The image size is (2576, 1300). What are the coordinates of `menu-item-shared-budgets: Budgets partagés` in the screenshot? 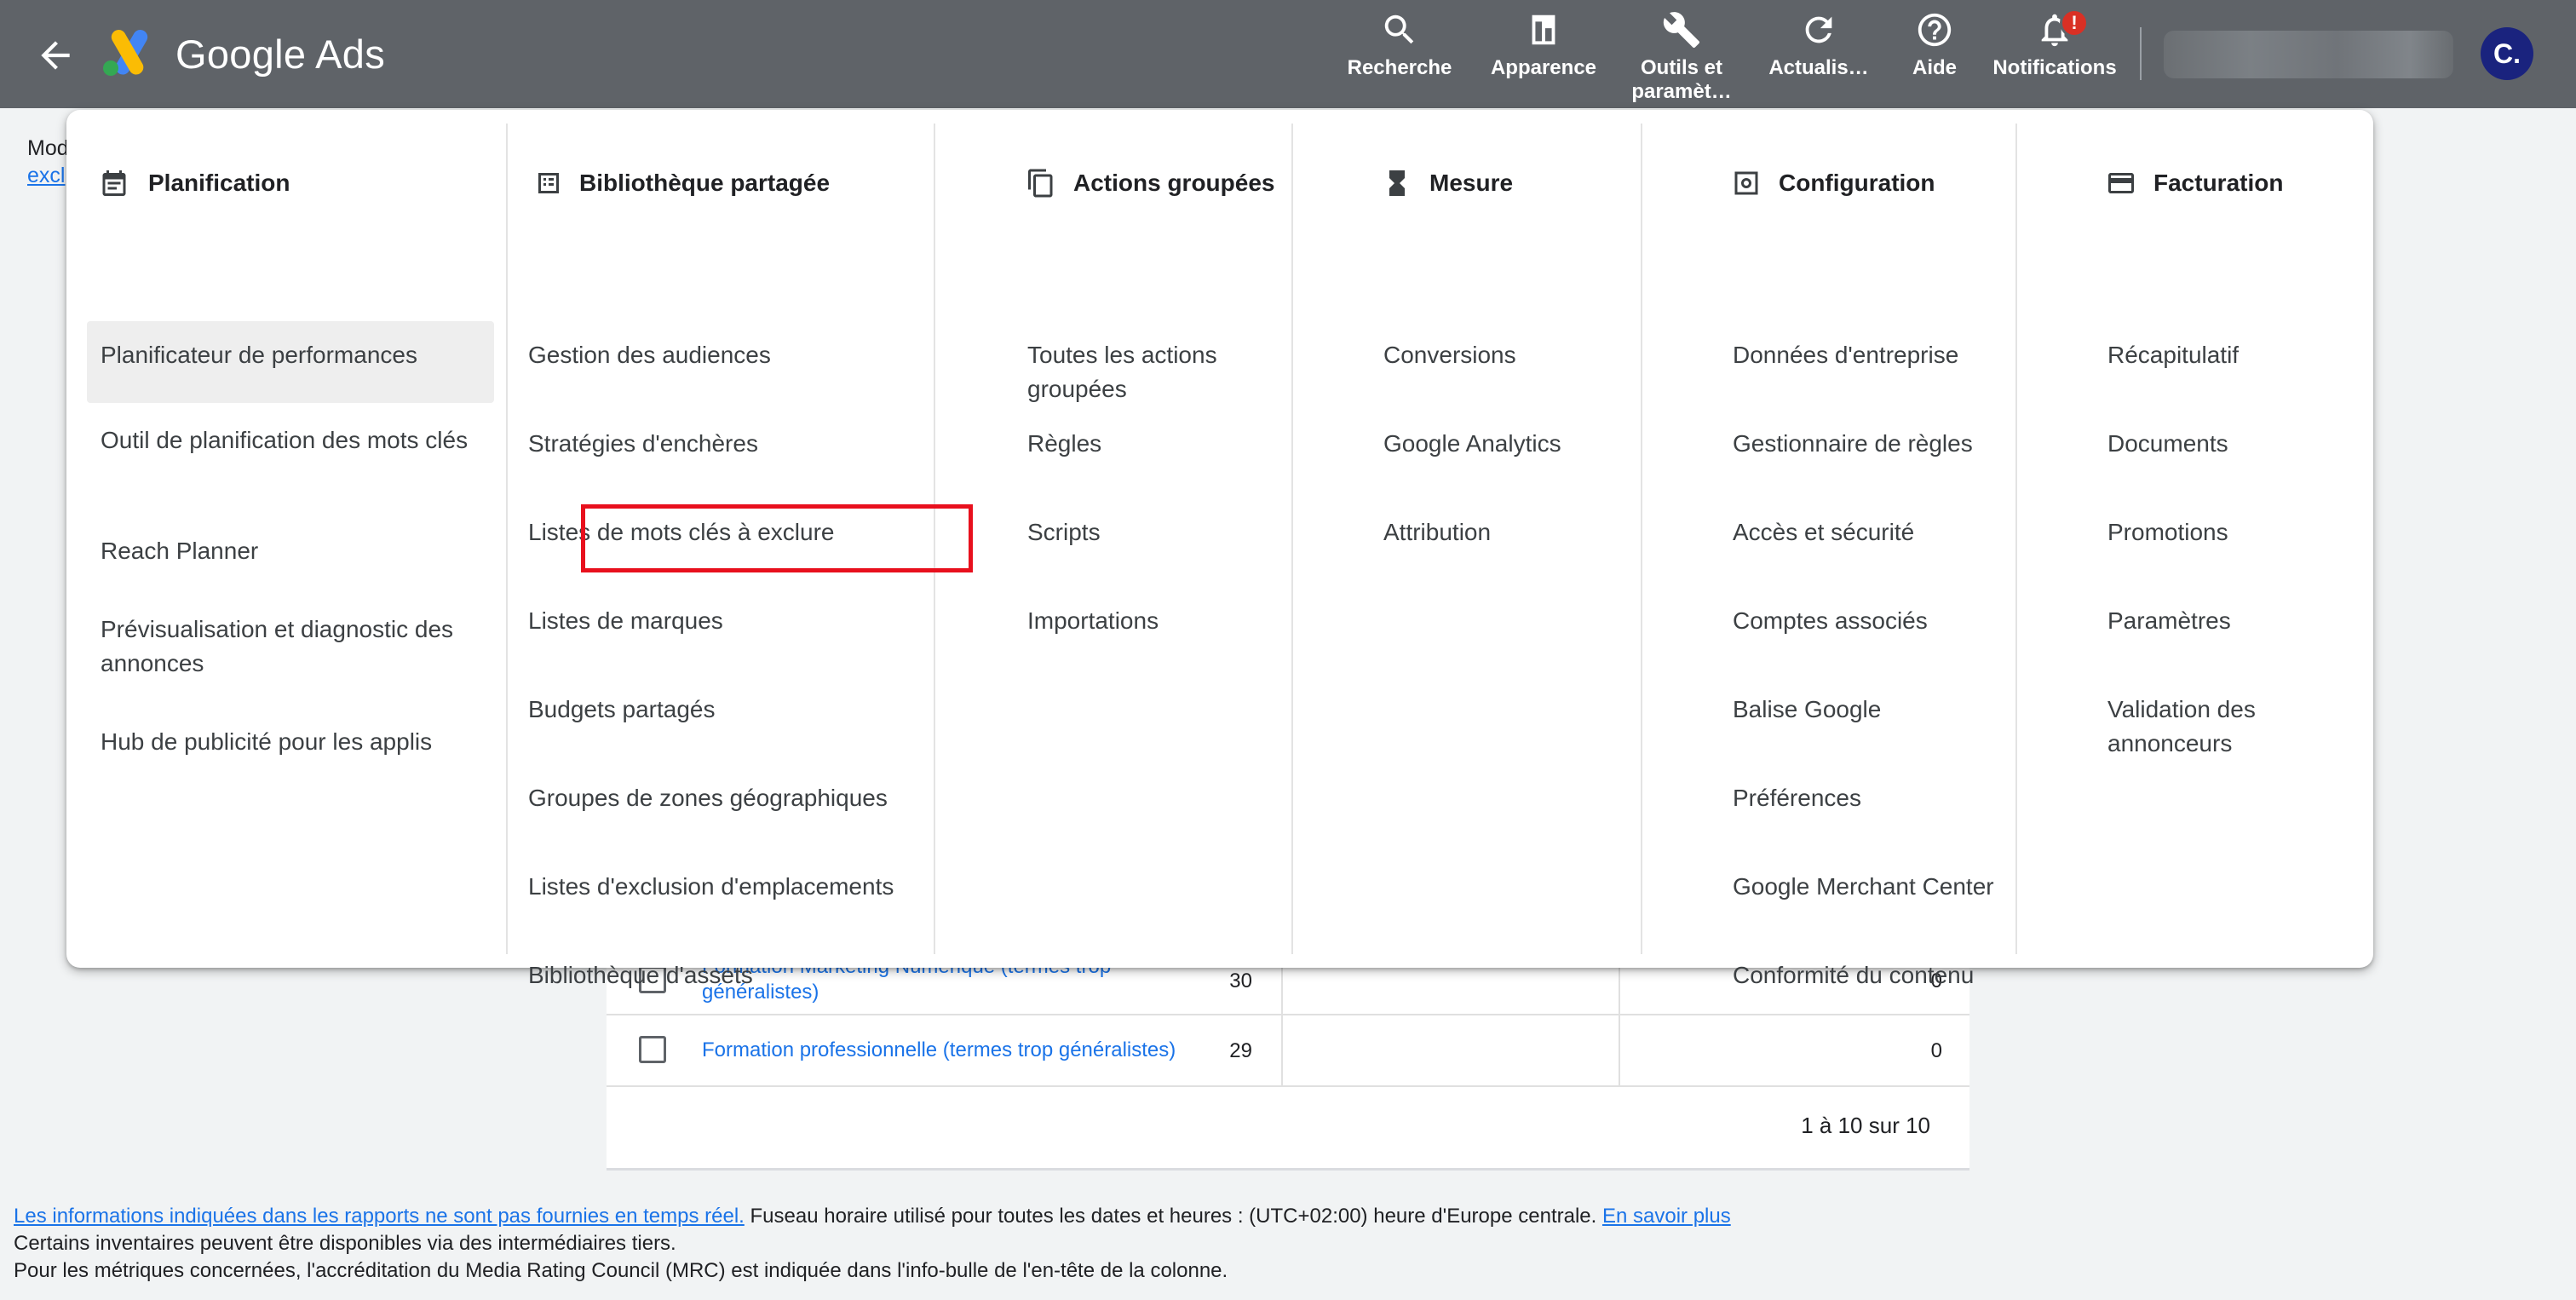 It's located at (725, 710).